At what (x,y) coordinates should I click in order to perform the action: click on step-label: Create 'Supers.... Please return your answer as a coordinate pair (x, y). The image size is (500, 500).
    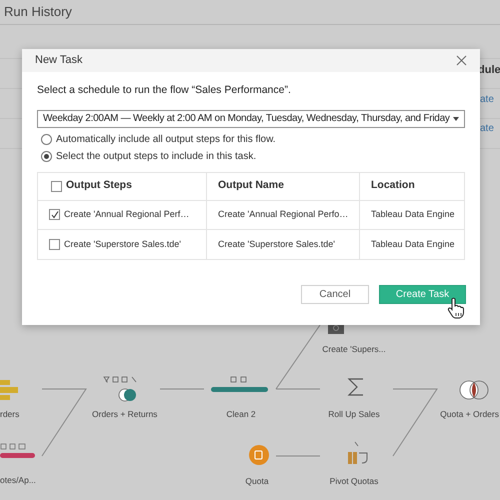
    Looking at the image, I should click on (354, 349).